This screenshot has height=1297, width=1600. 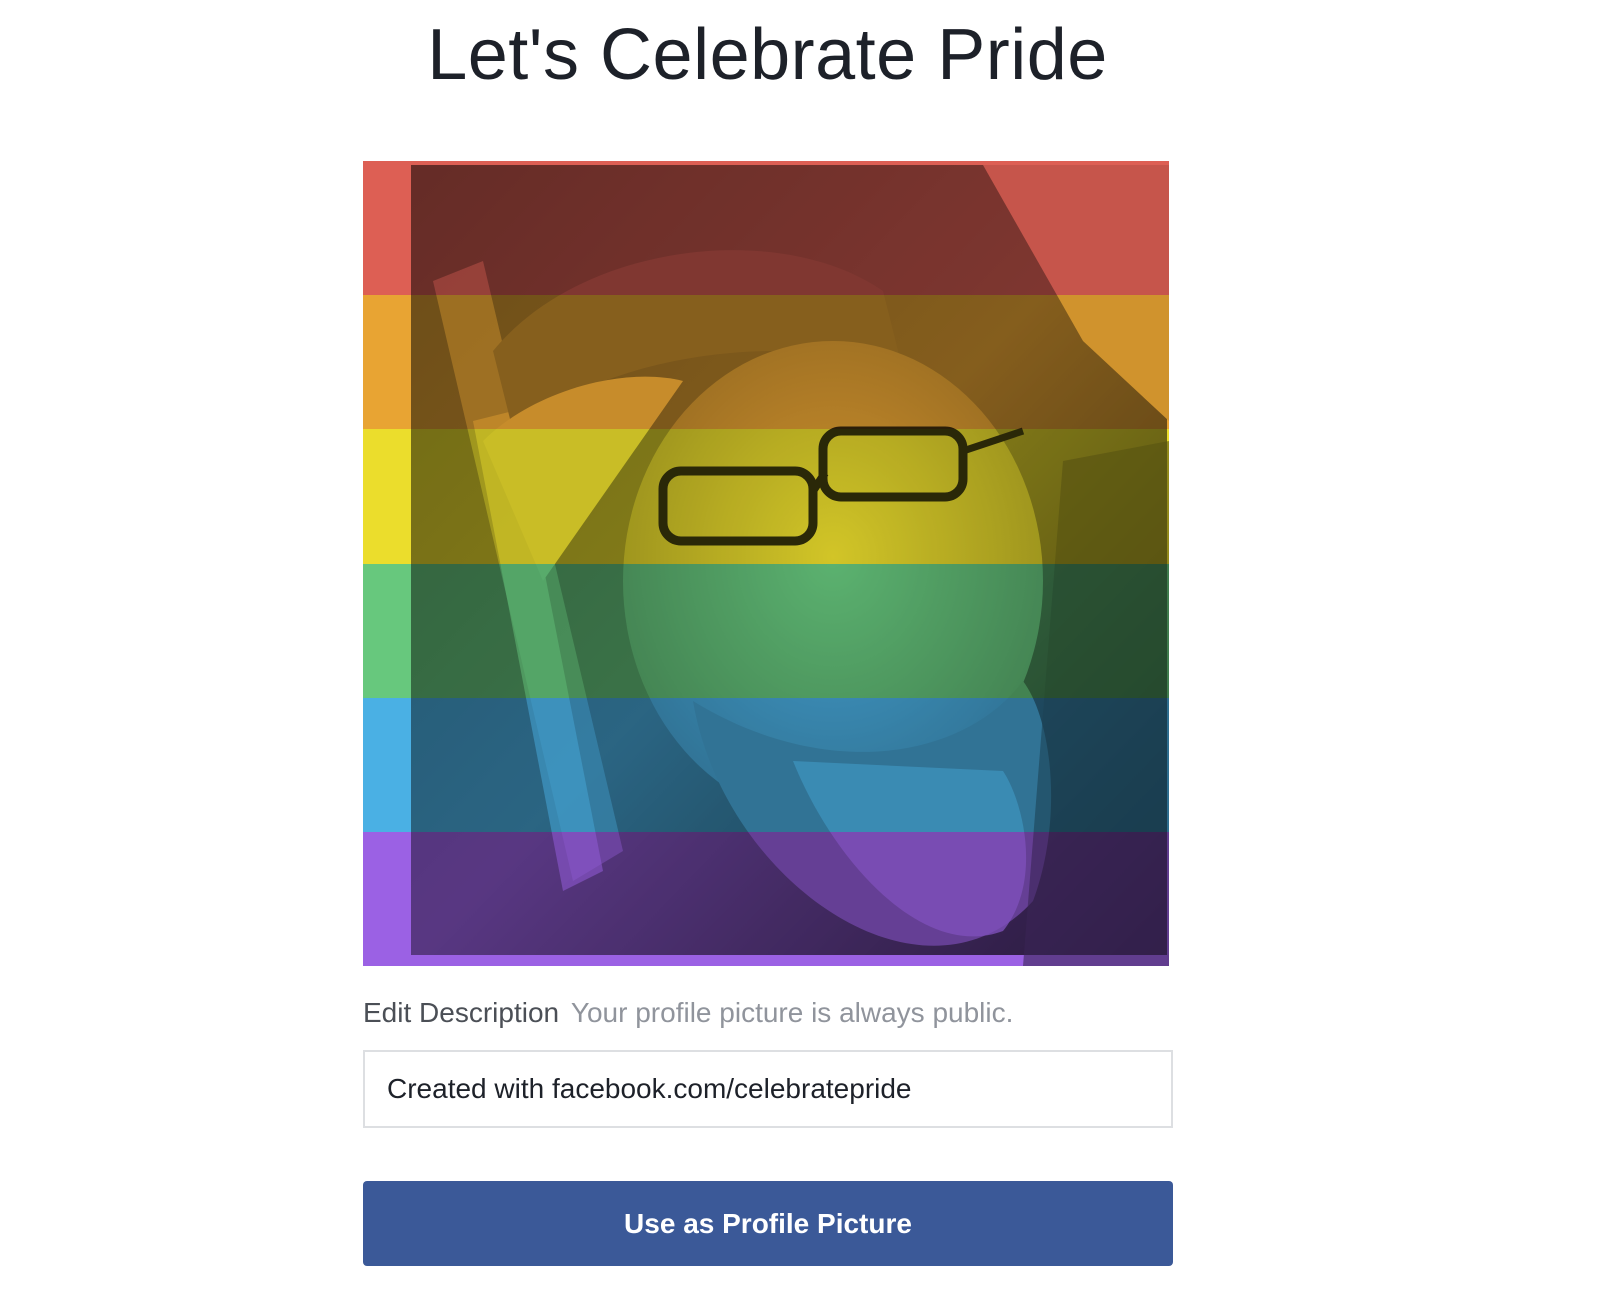 What do you see at coordinates (792, 1012) in the screenshot?
I see `privacy-hint: Your profile picture is always public.` at bounding box center [792, 1012].